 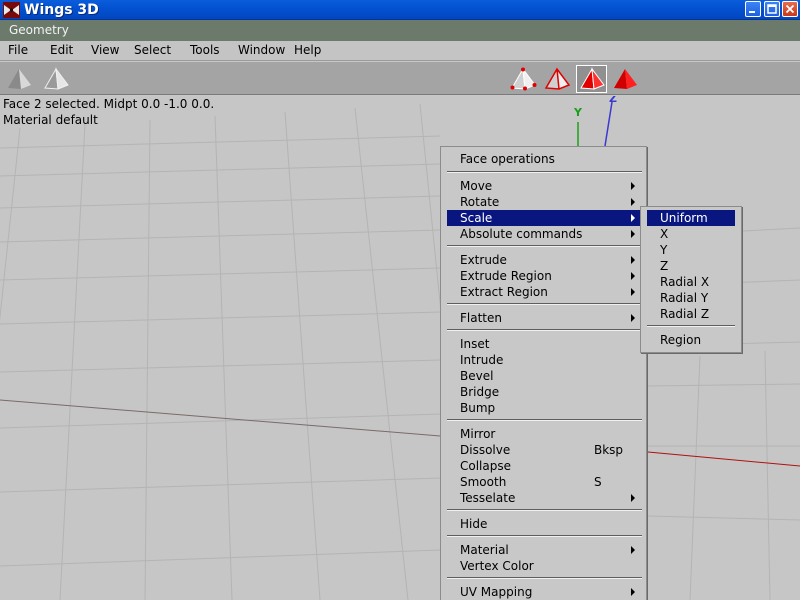 I want to click on body-mode-icon, so click(x=625, y=79).